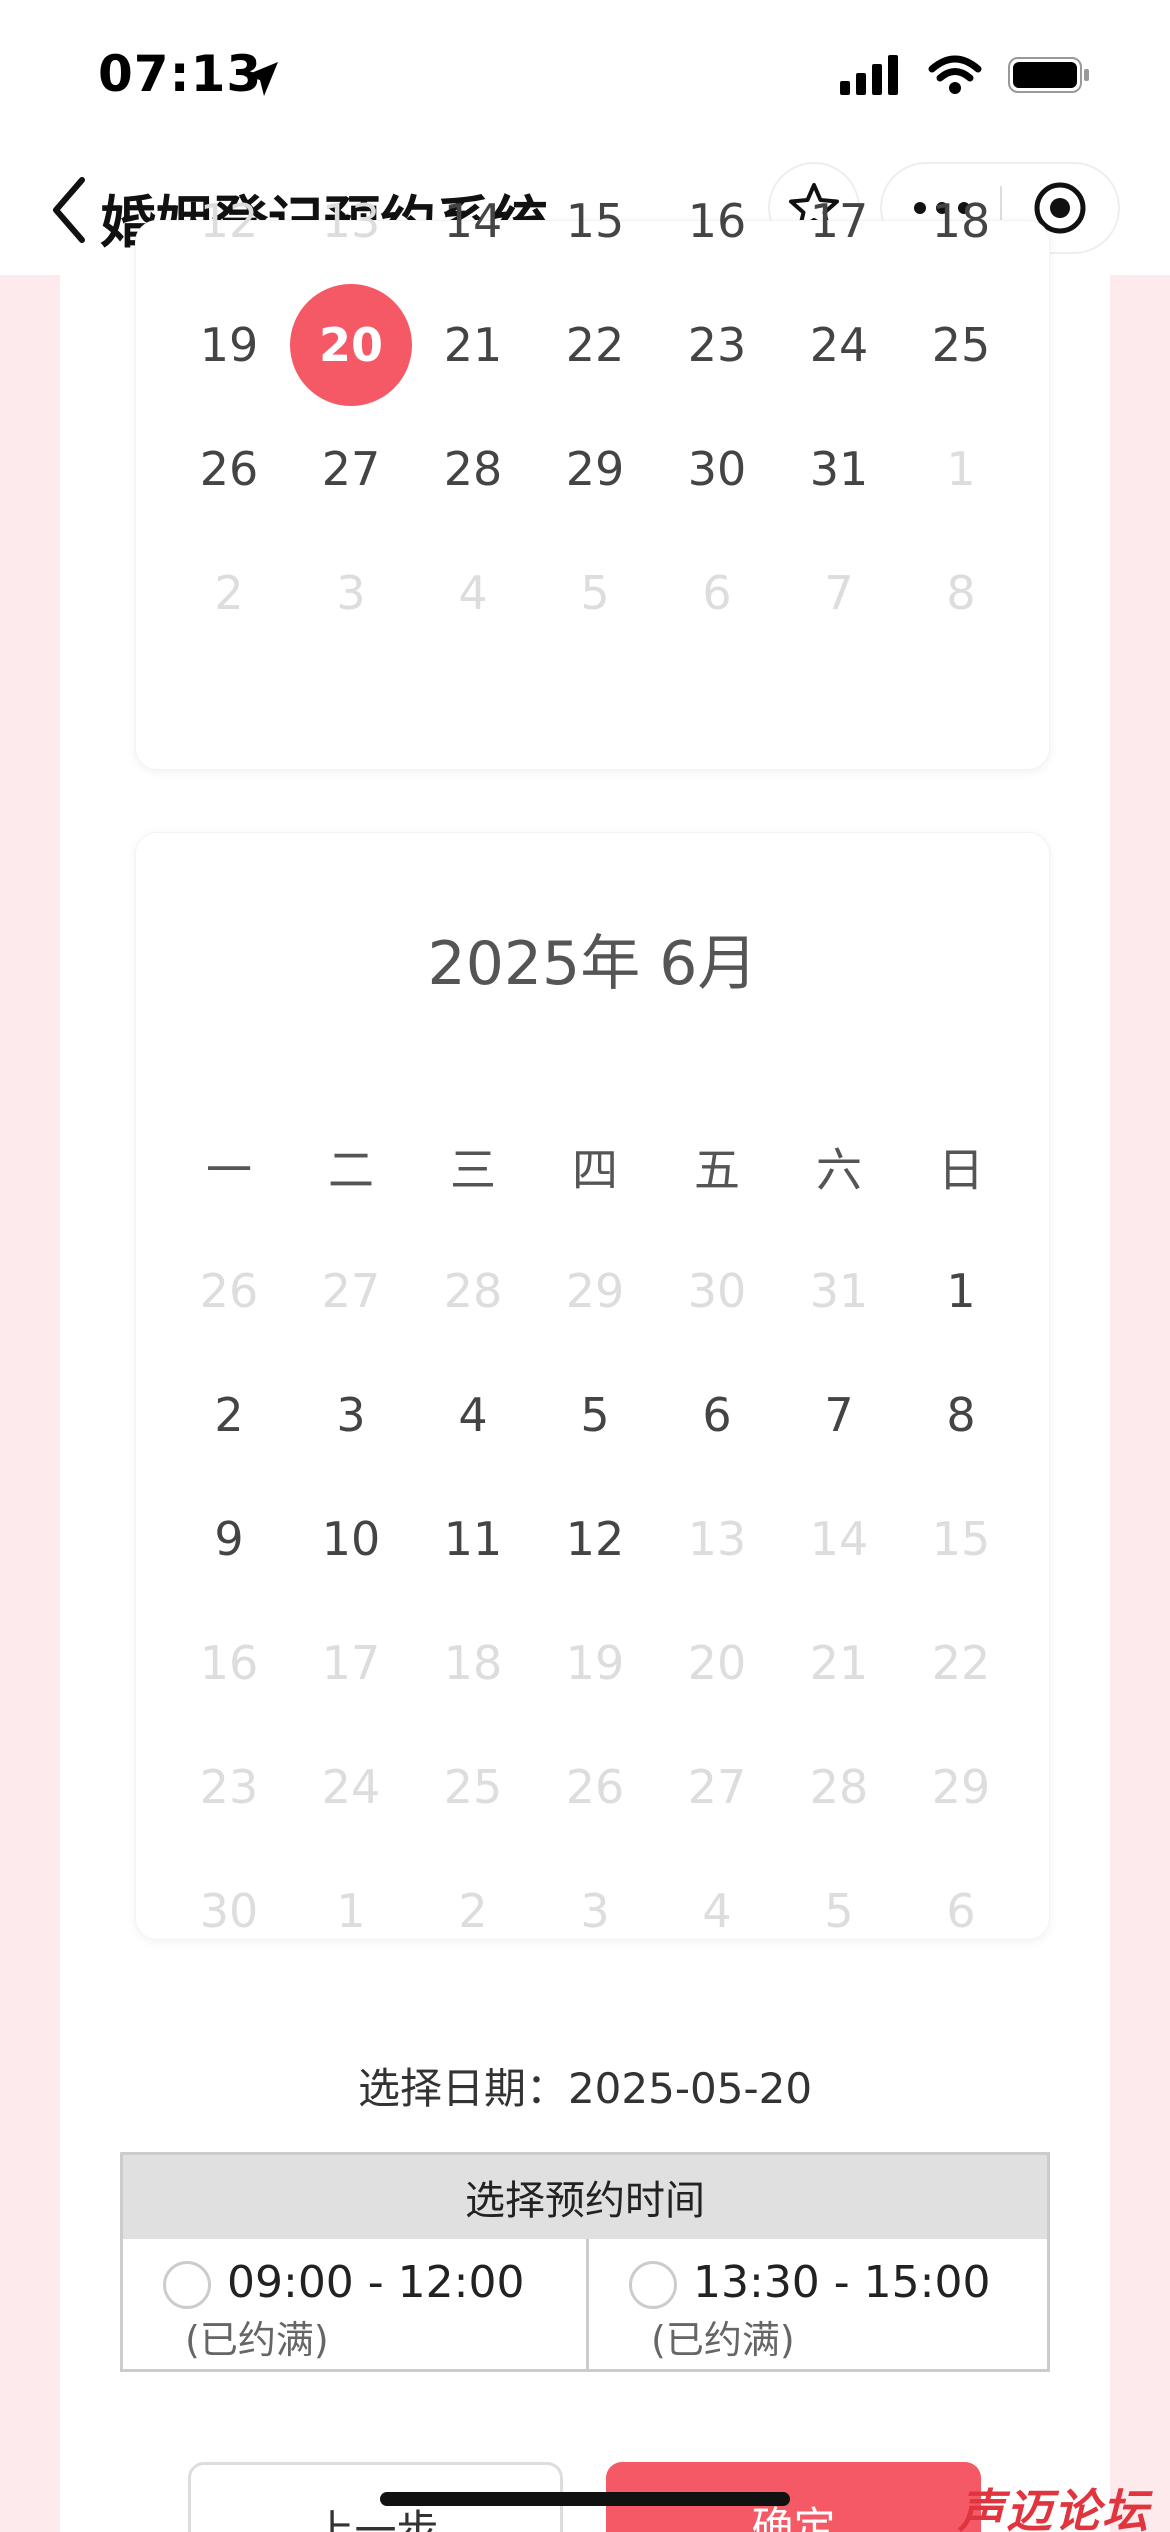  Describe the element at coordinates (351, 1170) in the screenshot. I see `weekday-header: 二` at that location.